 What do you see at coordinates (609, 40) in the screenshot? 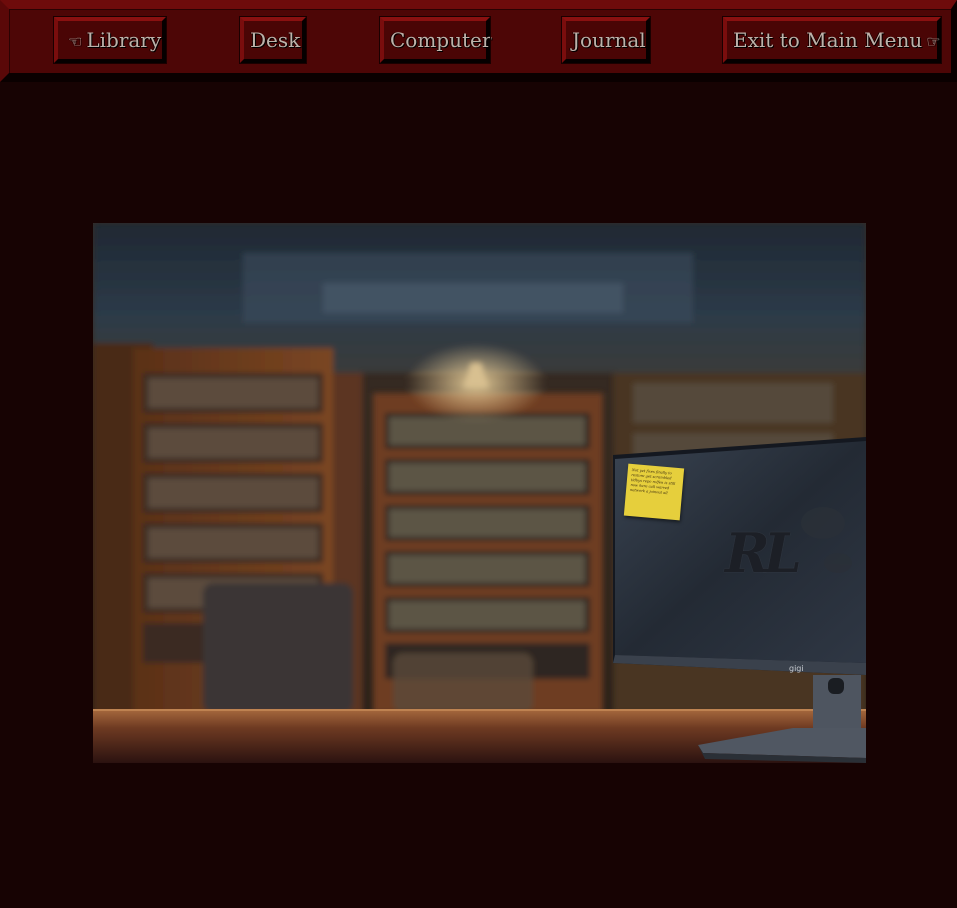
I see `journal-button-label: Journal` at bounding box center [609, 40].